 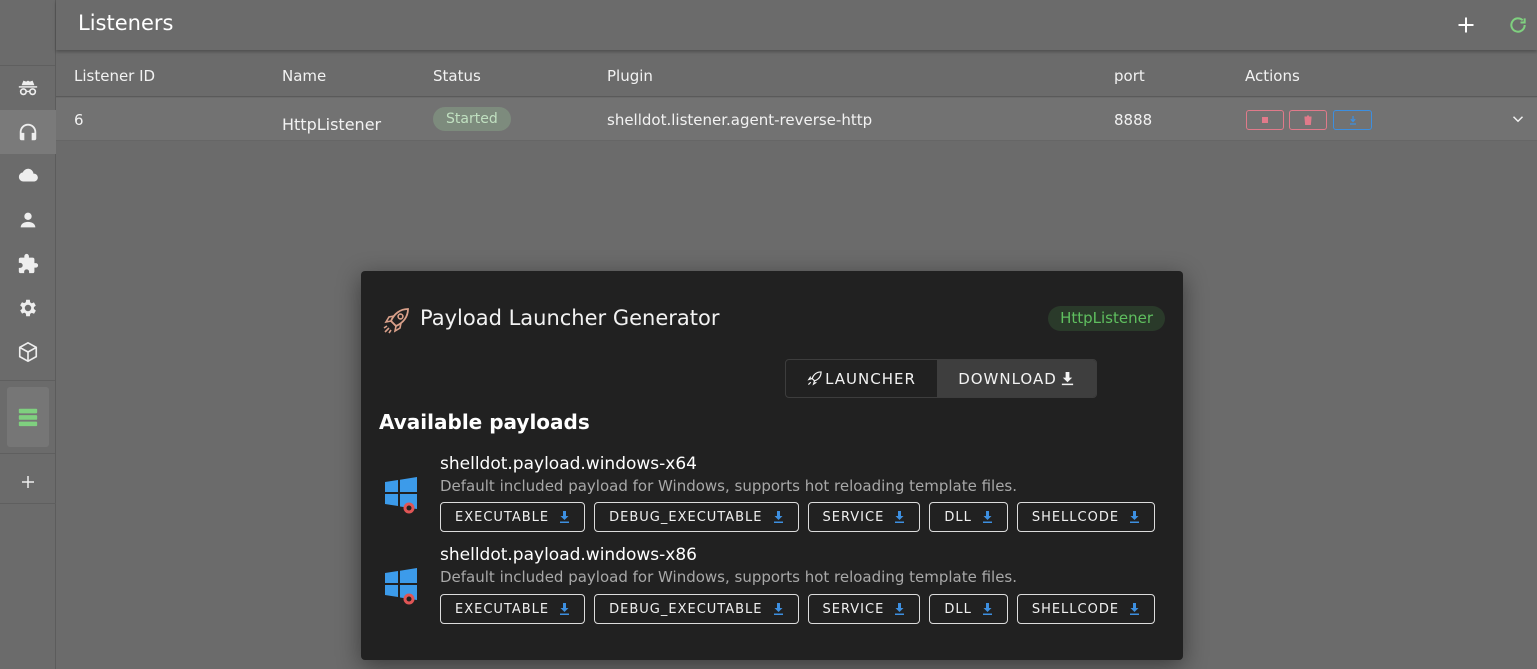 What do you see at coordinates (1007, 378) in the screenshot?
I see `download-tab-label: DOWNLOAD` at bounding box center [1007, 378].